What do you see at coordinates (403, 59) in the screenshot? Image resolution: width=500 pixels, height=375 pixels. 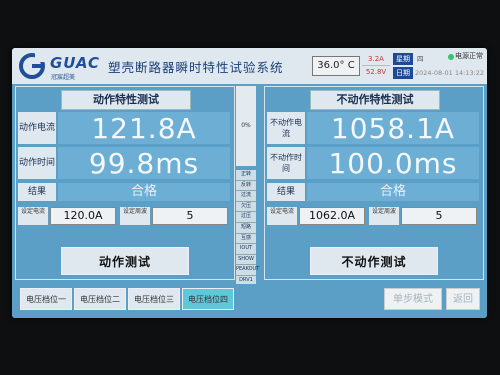 I see `weekday-label: 星期` at bounding box center [403, 59].